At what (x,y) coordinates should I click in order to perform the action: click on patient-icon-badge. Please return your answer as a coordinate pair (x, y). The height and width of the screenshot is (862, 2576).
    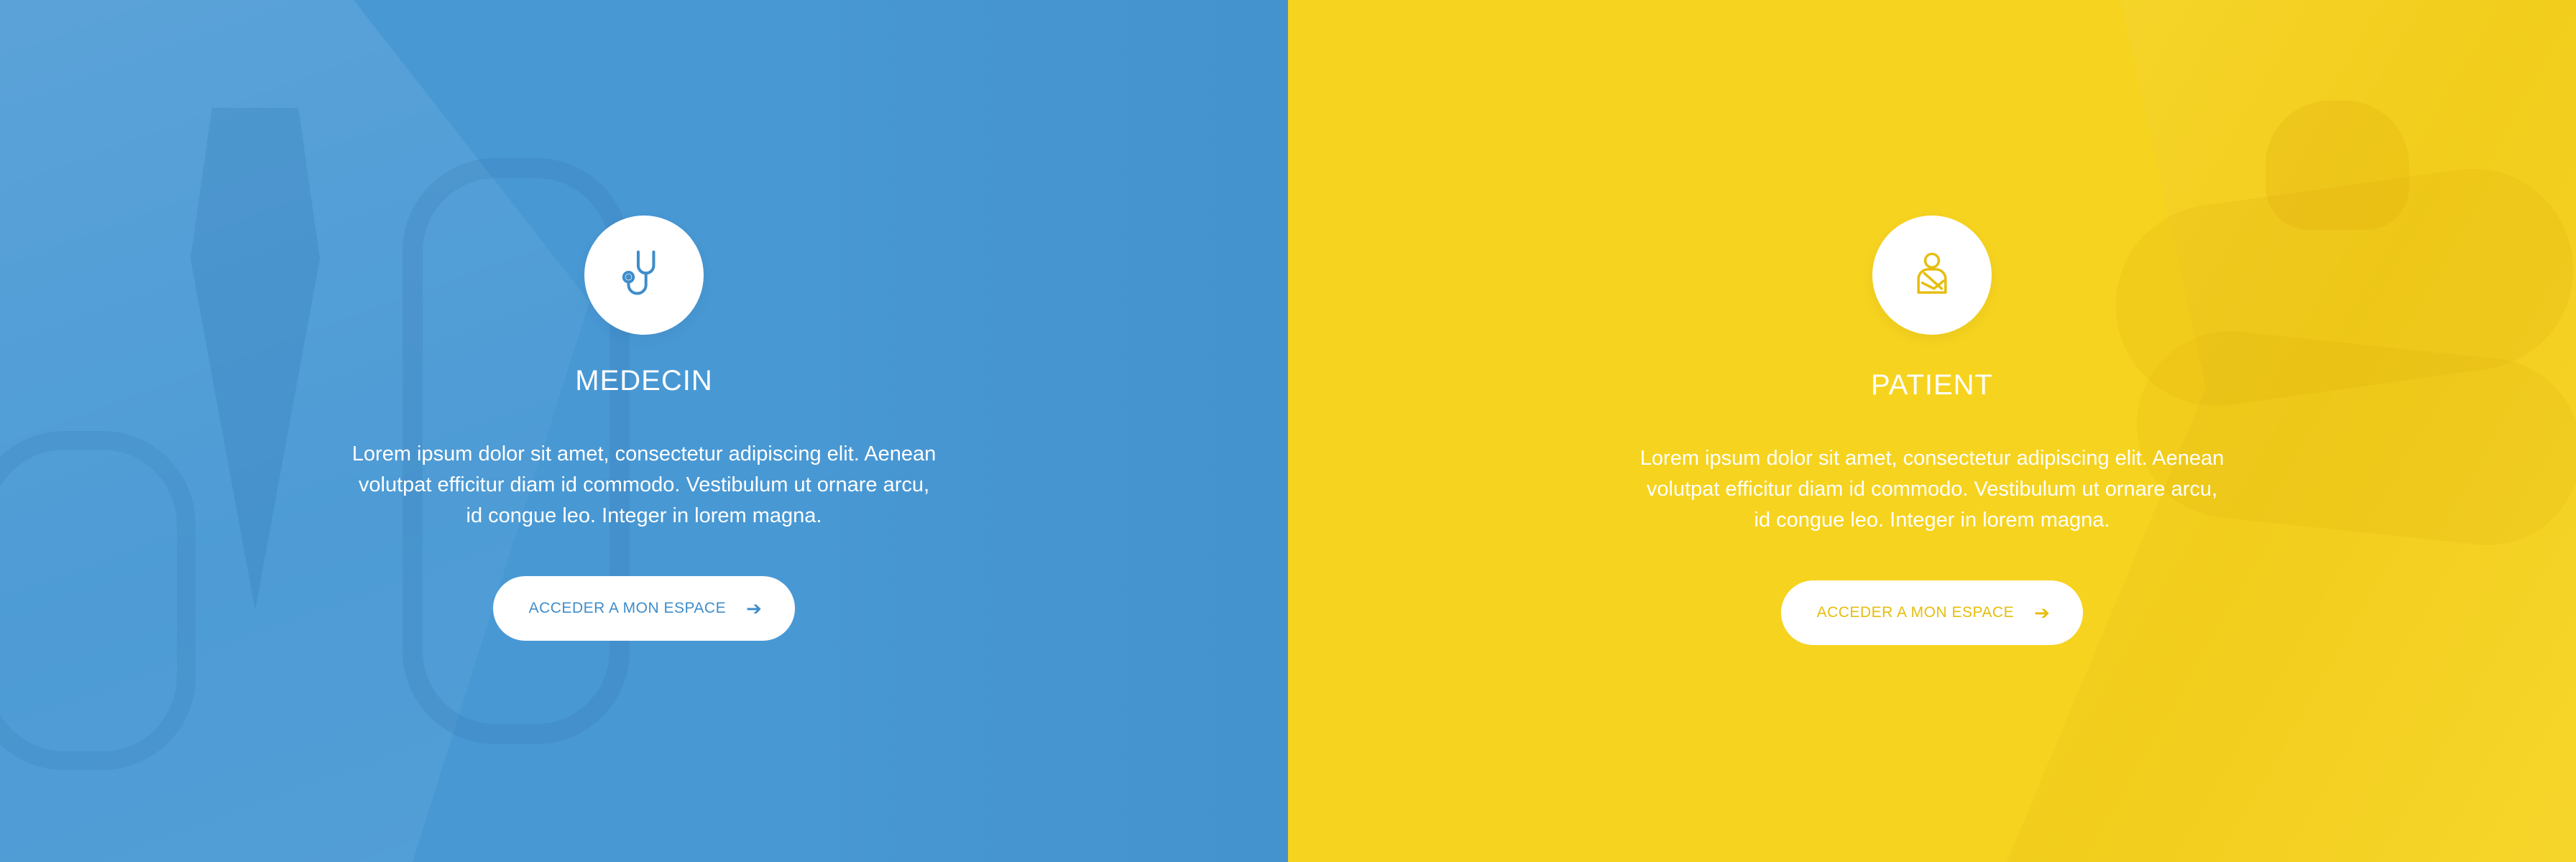
    Looking at the image, I should click on (1932, 275).